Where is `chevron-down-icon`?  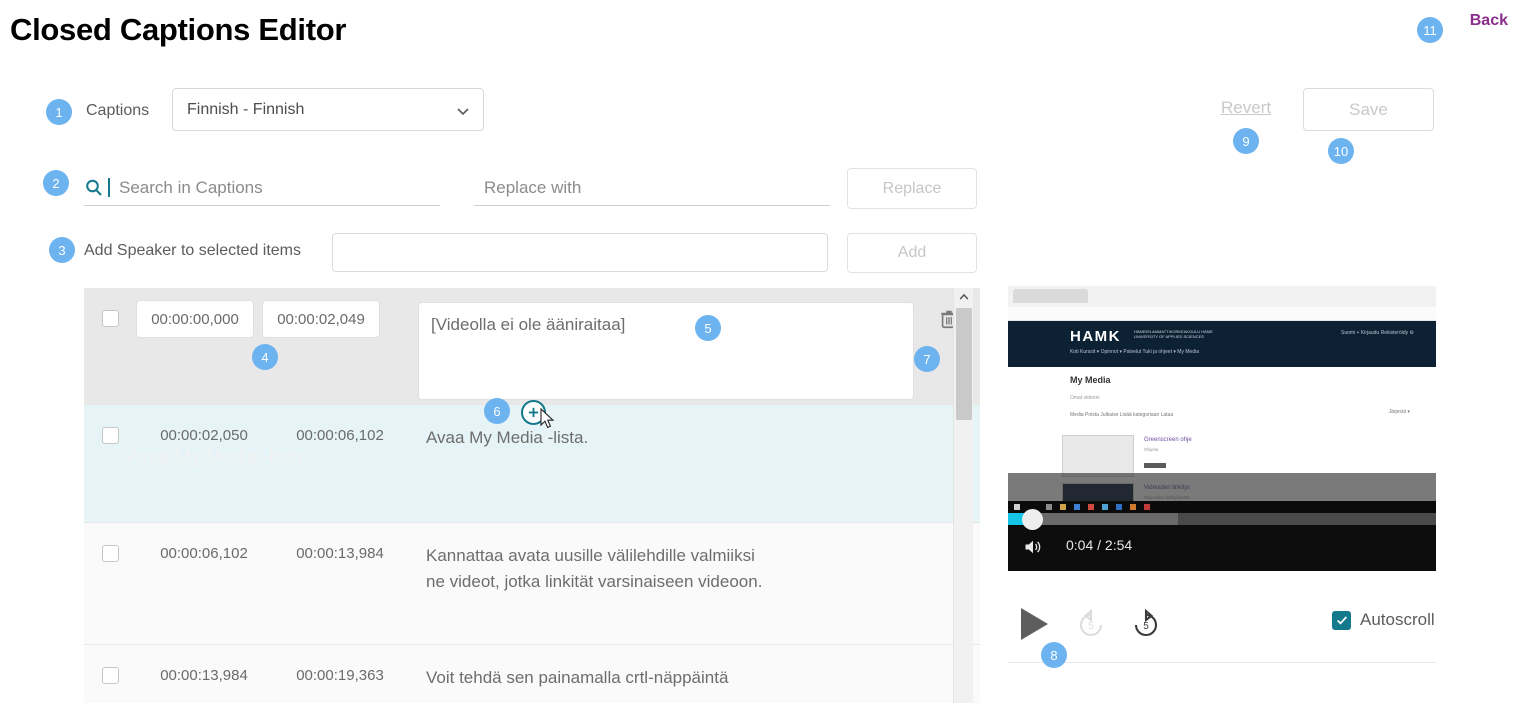
chevron-down-icon is located at coordinates (462, 110).